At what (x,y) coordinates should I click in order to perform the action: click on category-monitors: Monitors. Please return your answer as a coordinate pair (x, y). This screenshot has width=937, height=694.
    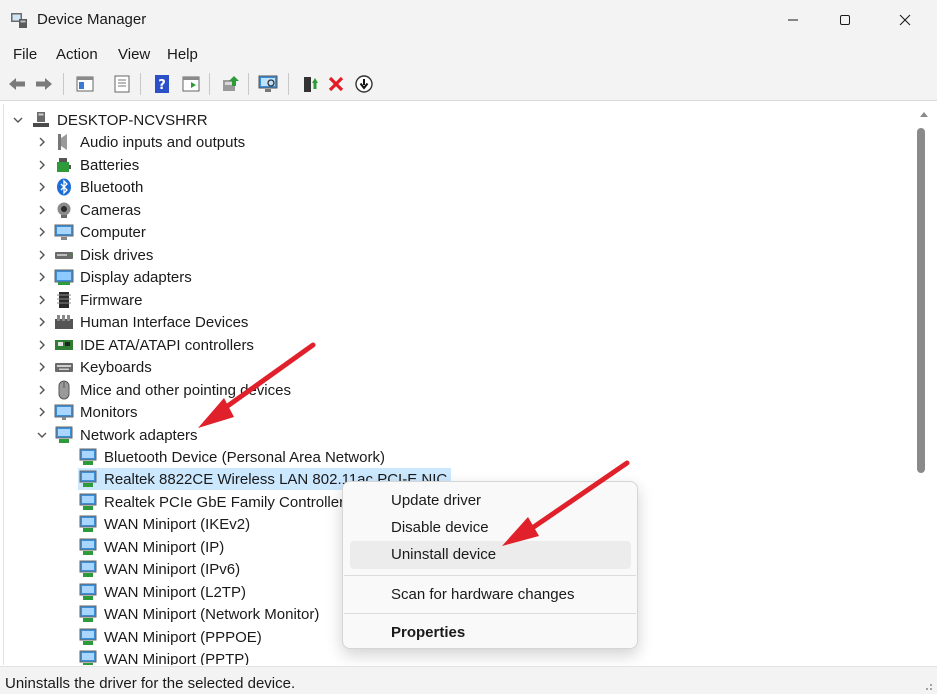
    Looking at the image, I should click on (96, 412).